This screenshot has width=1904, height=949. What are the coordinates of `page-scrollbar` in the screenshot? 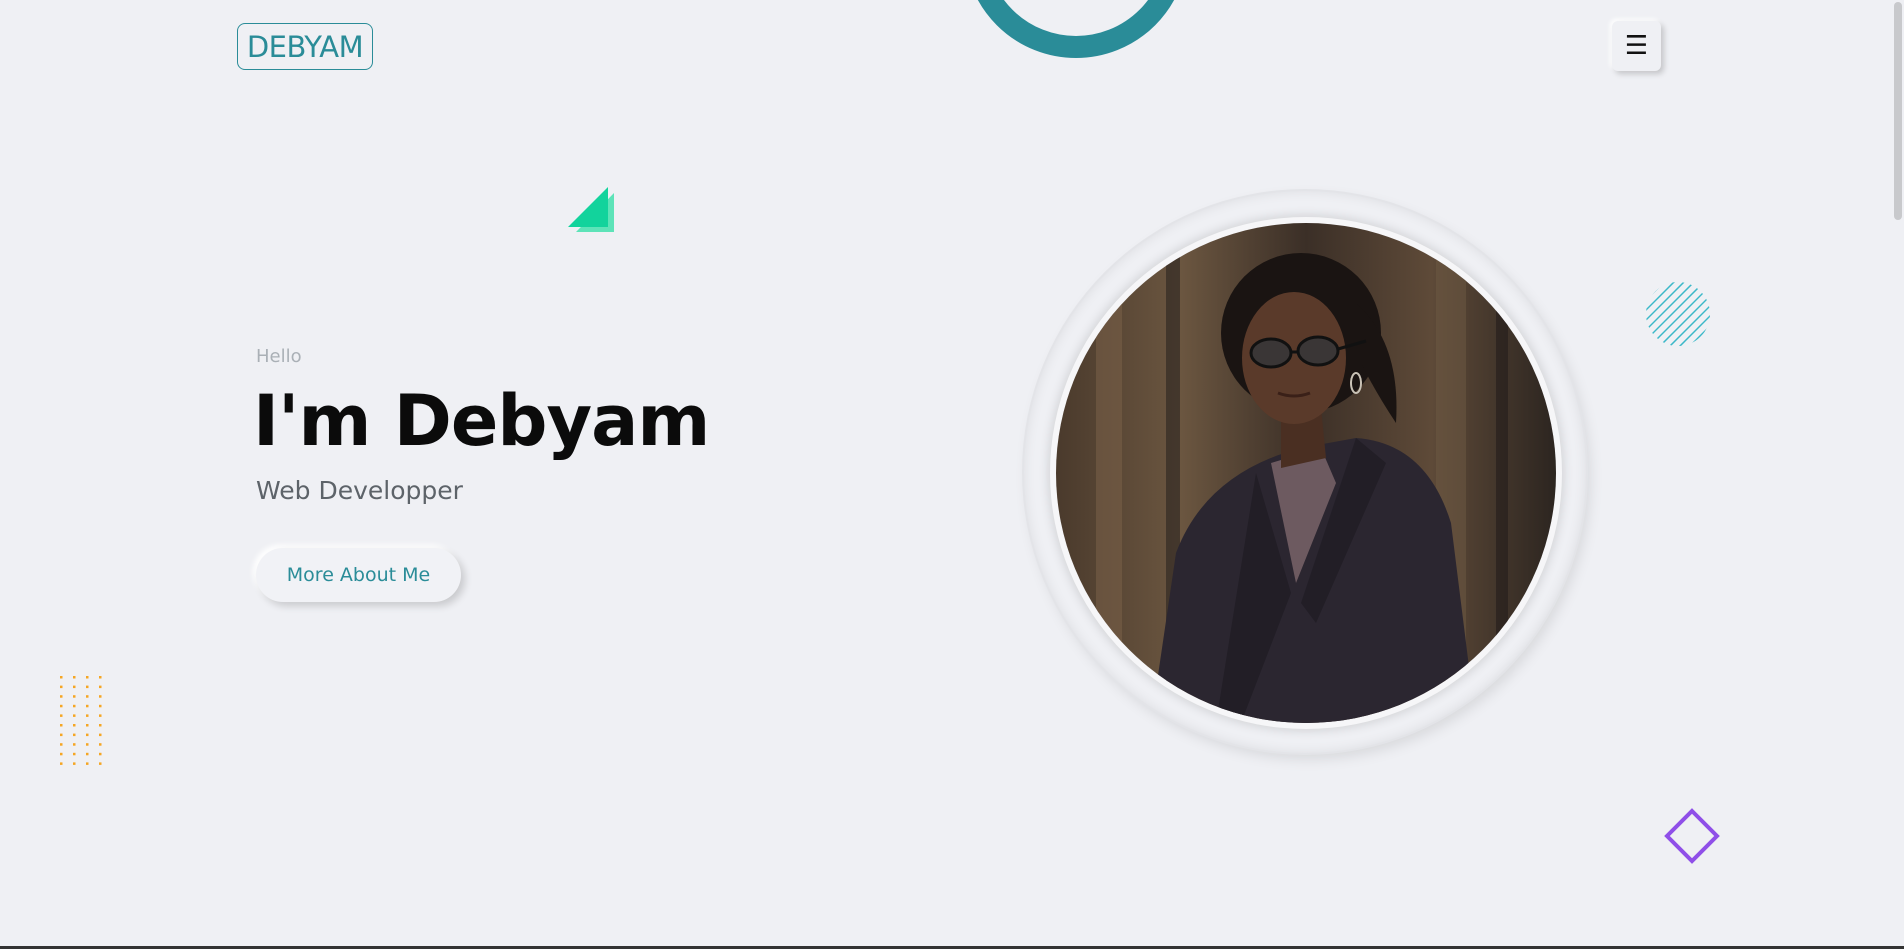 It's located at (1898, 111).